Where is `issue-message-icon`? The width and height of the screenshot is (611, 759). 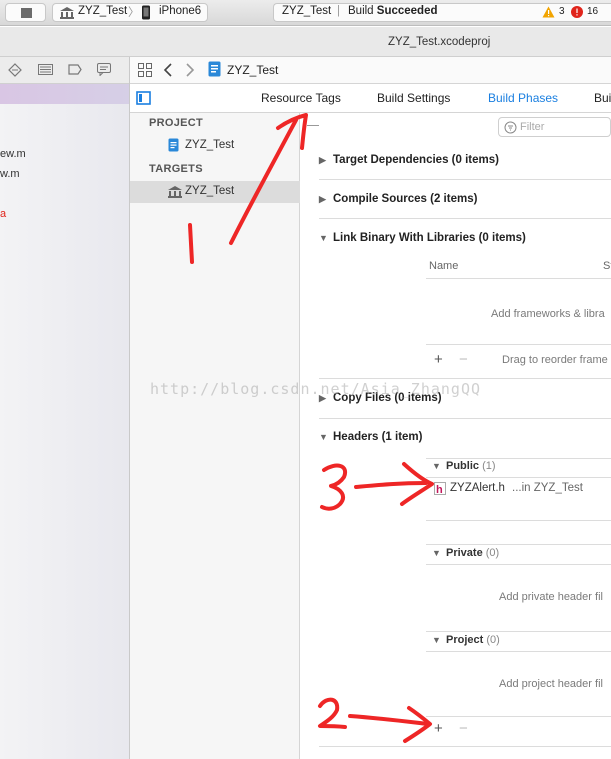 issue-message-icon is located at coordinates (104, 69).